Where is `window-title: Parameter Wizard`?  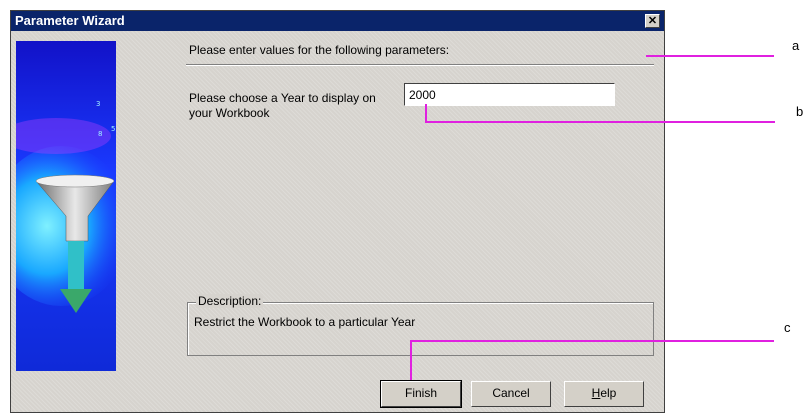
window-title: Parameter Wizard is located at coordinates (70, 20).